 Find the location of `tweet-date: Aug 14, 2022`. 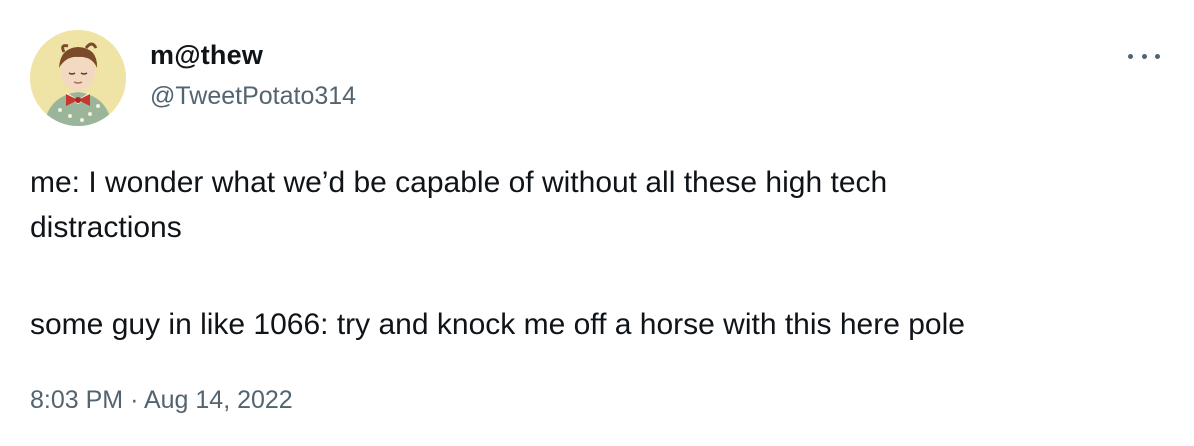

tweet-date: Aug 14, 2022 is located at coordinates (218, 400).